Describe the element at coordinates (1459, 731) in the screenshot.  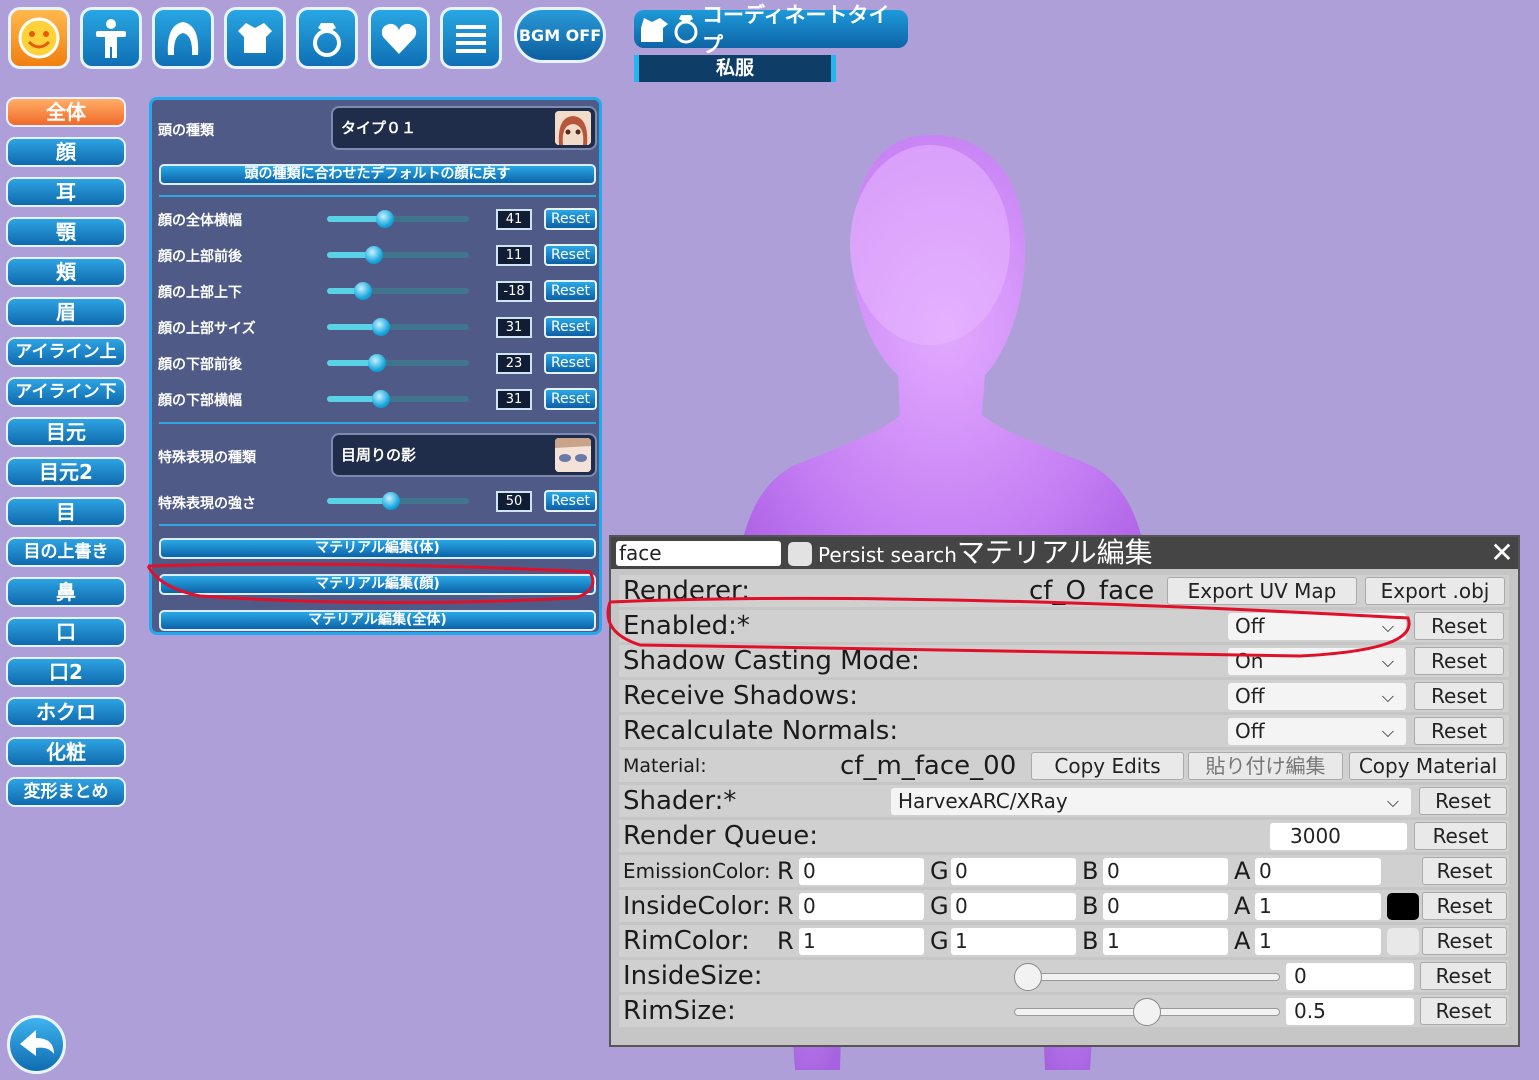
I see `recalculate-normals-reset-button: Reset` at that location.